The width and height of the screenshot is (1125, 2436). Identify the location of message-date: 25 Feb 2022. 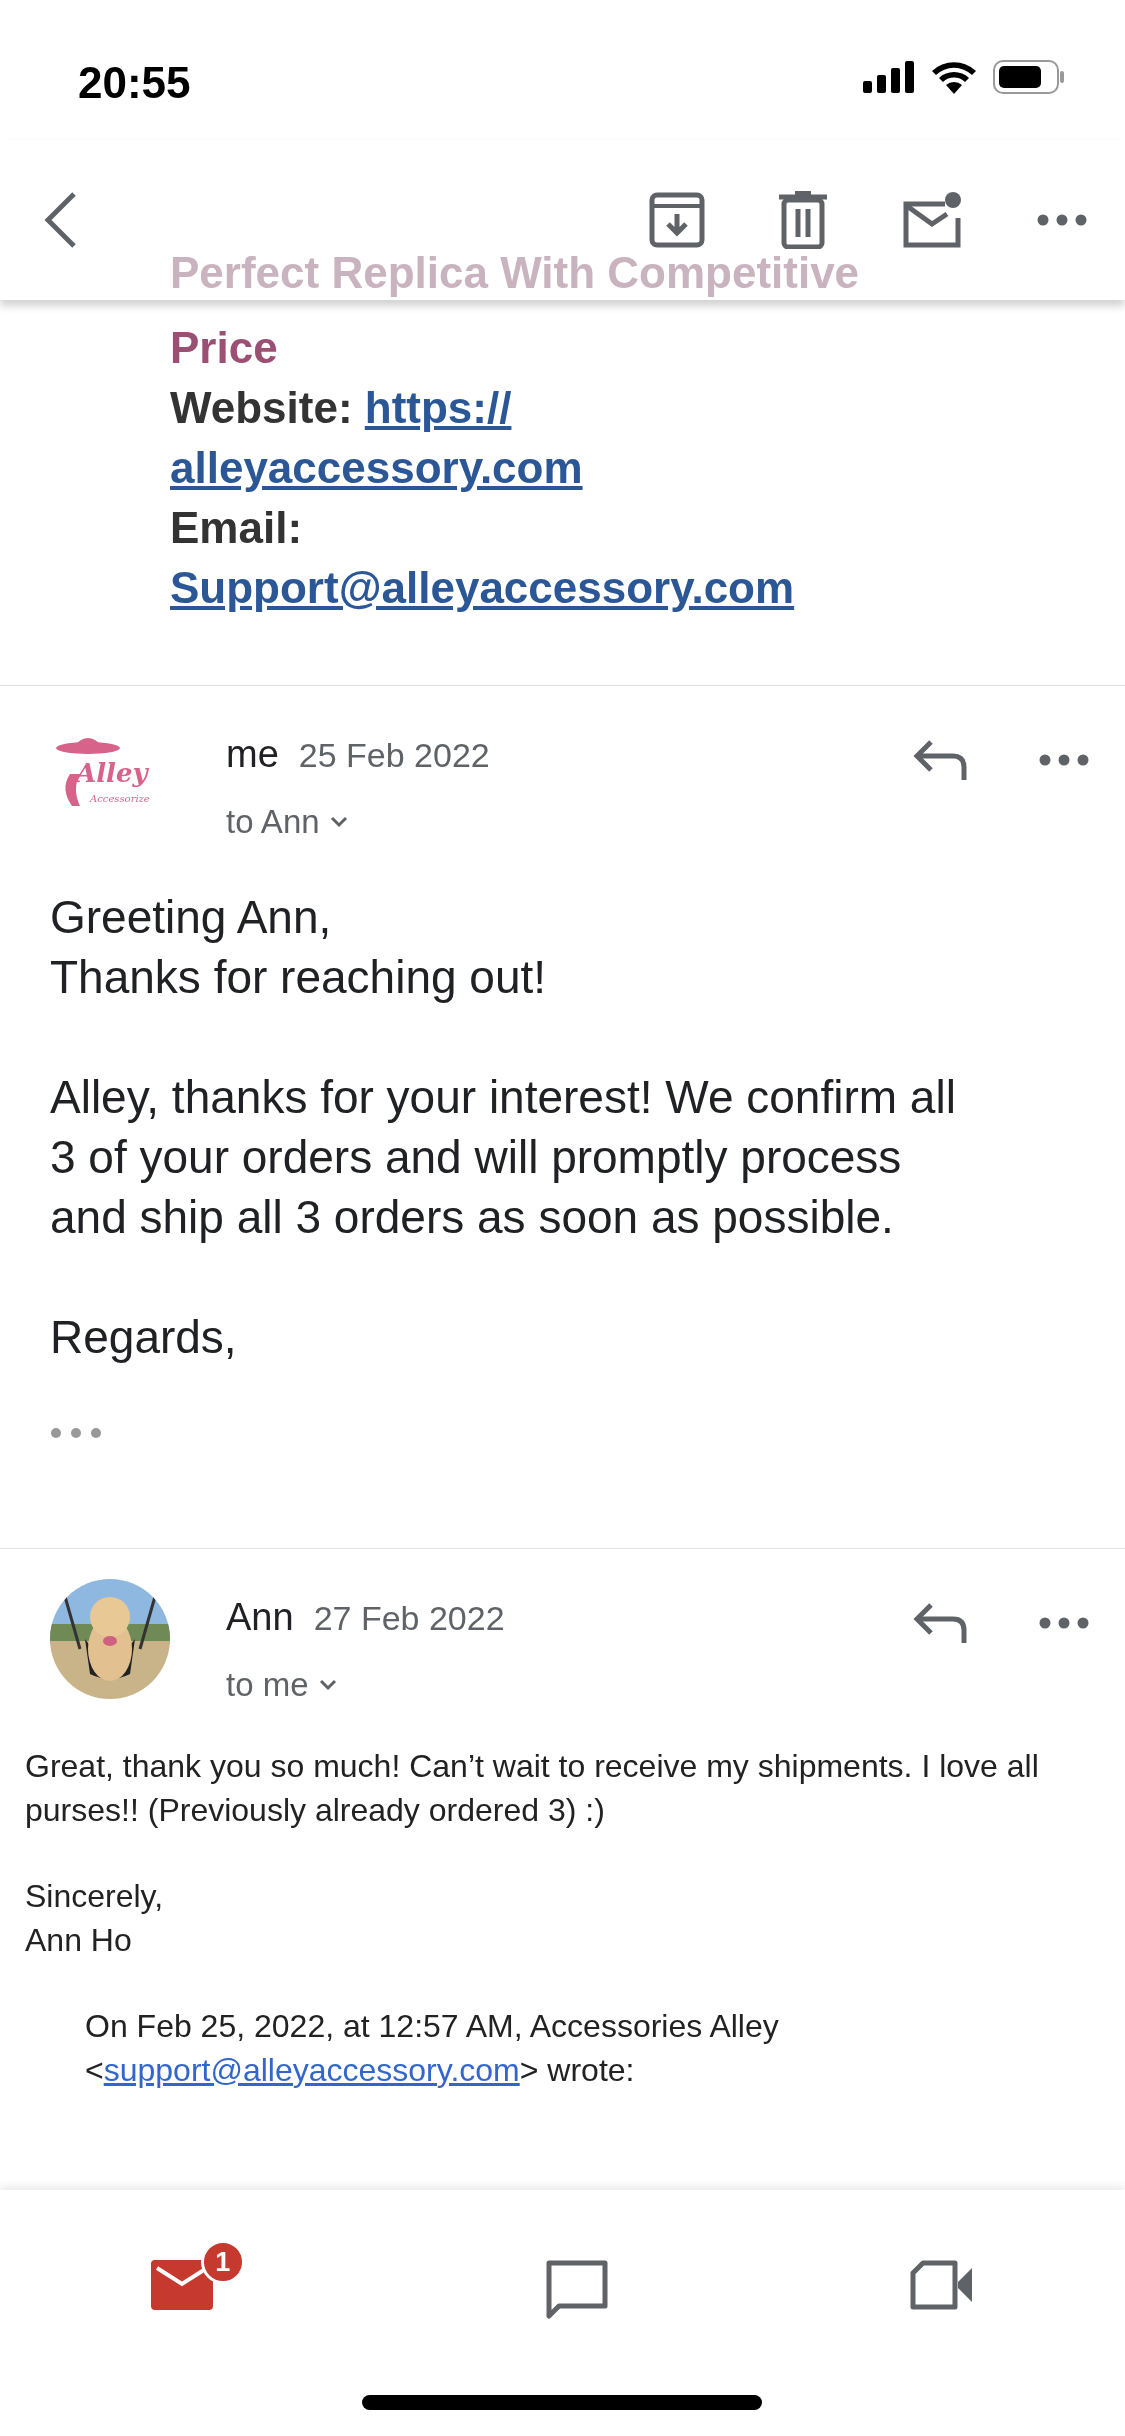
(394, 755).